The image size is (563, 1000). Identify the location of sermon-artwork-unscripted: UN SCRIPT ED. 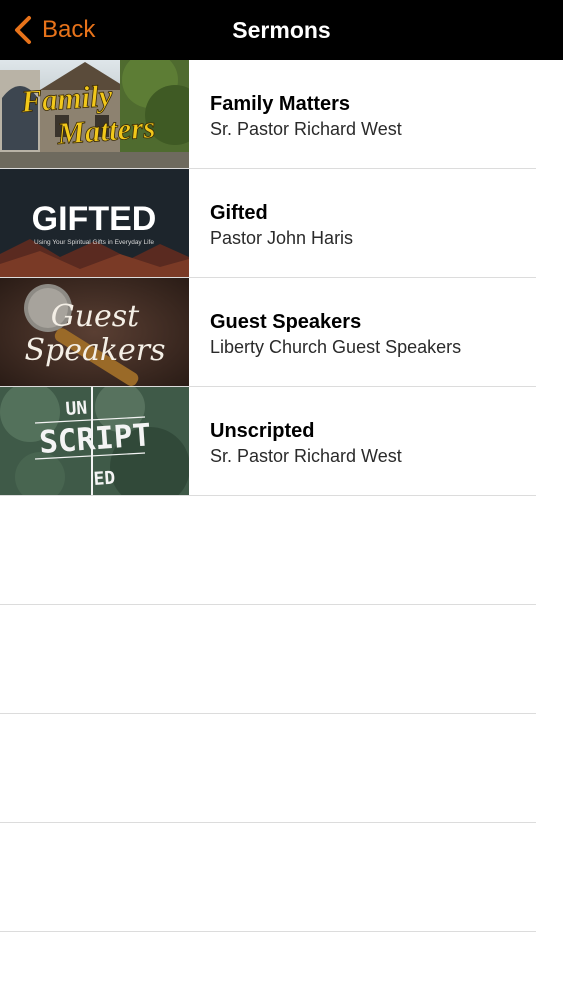
(94, 441).